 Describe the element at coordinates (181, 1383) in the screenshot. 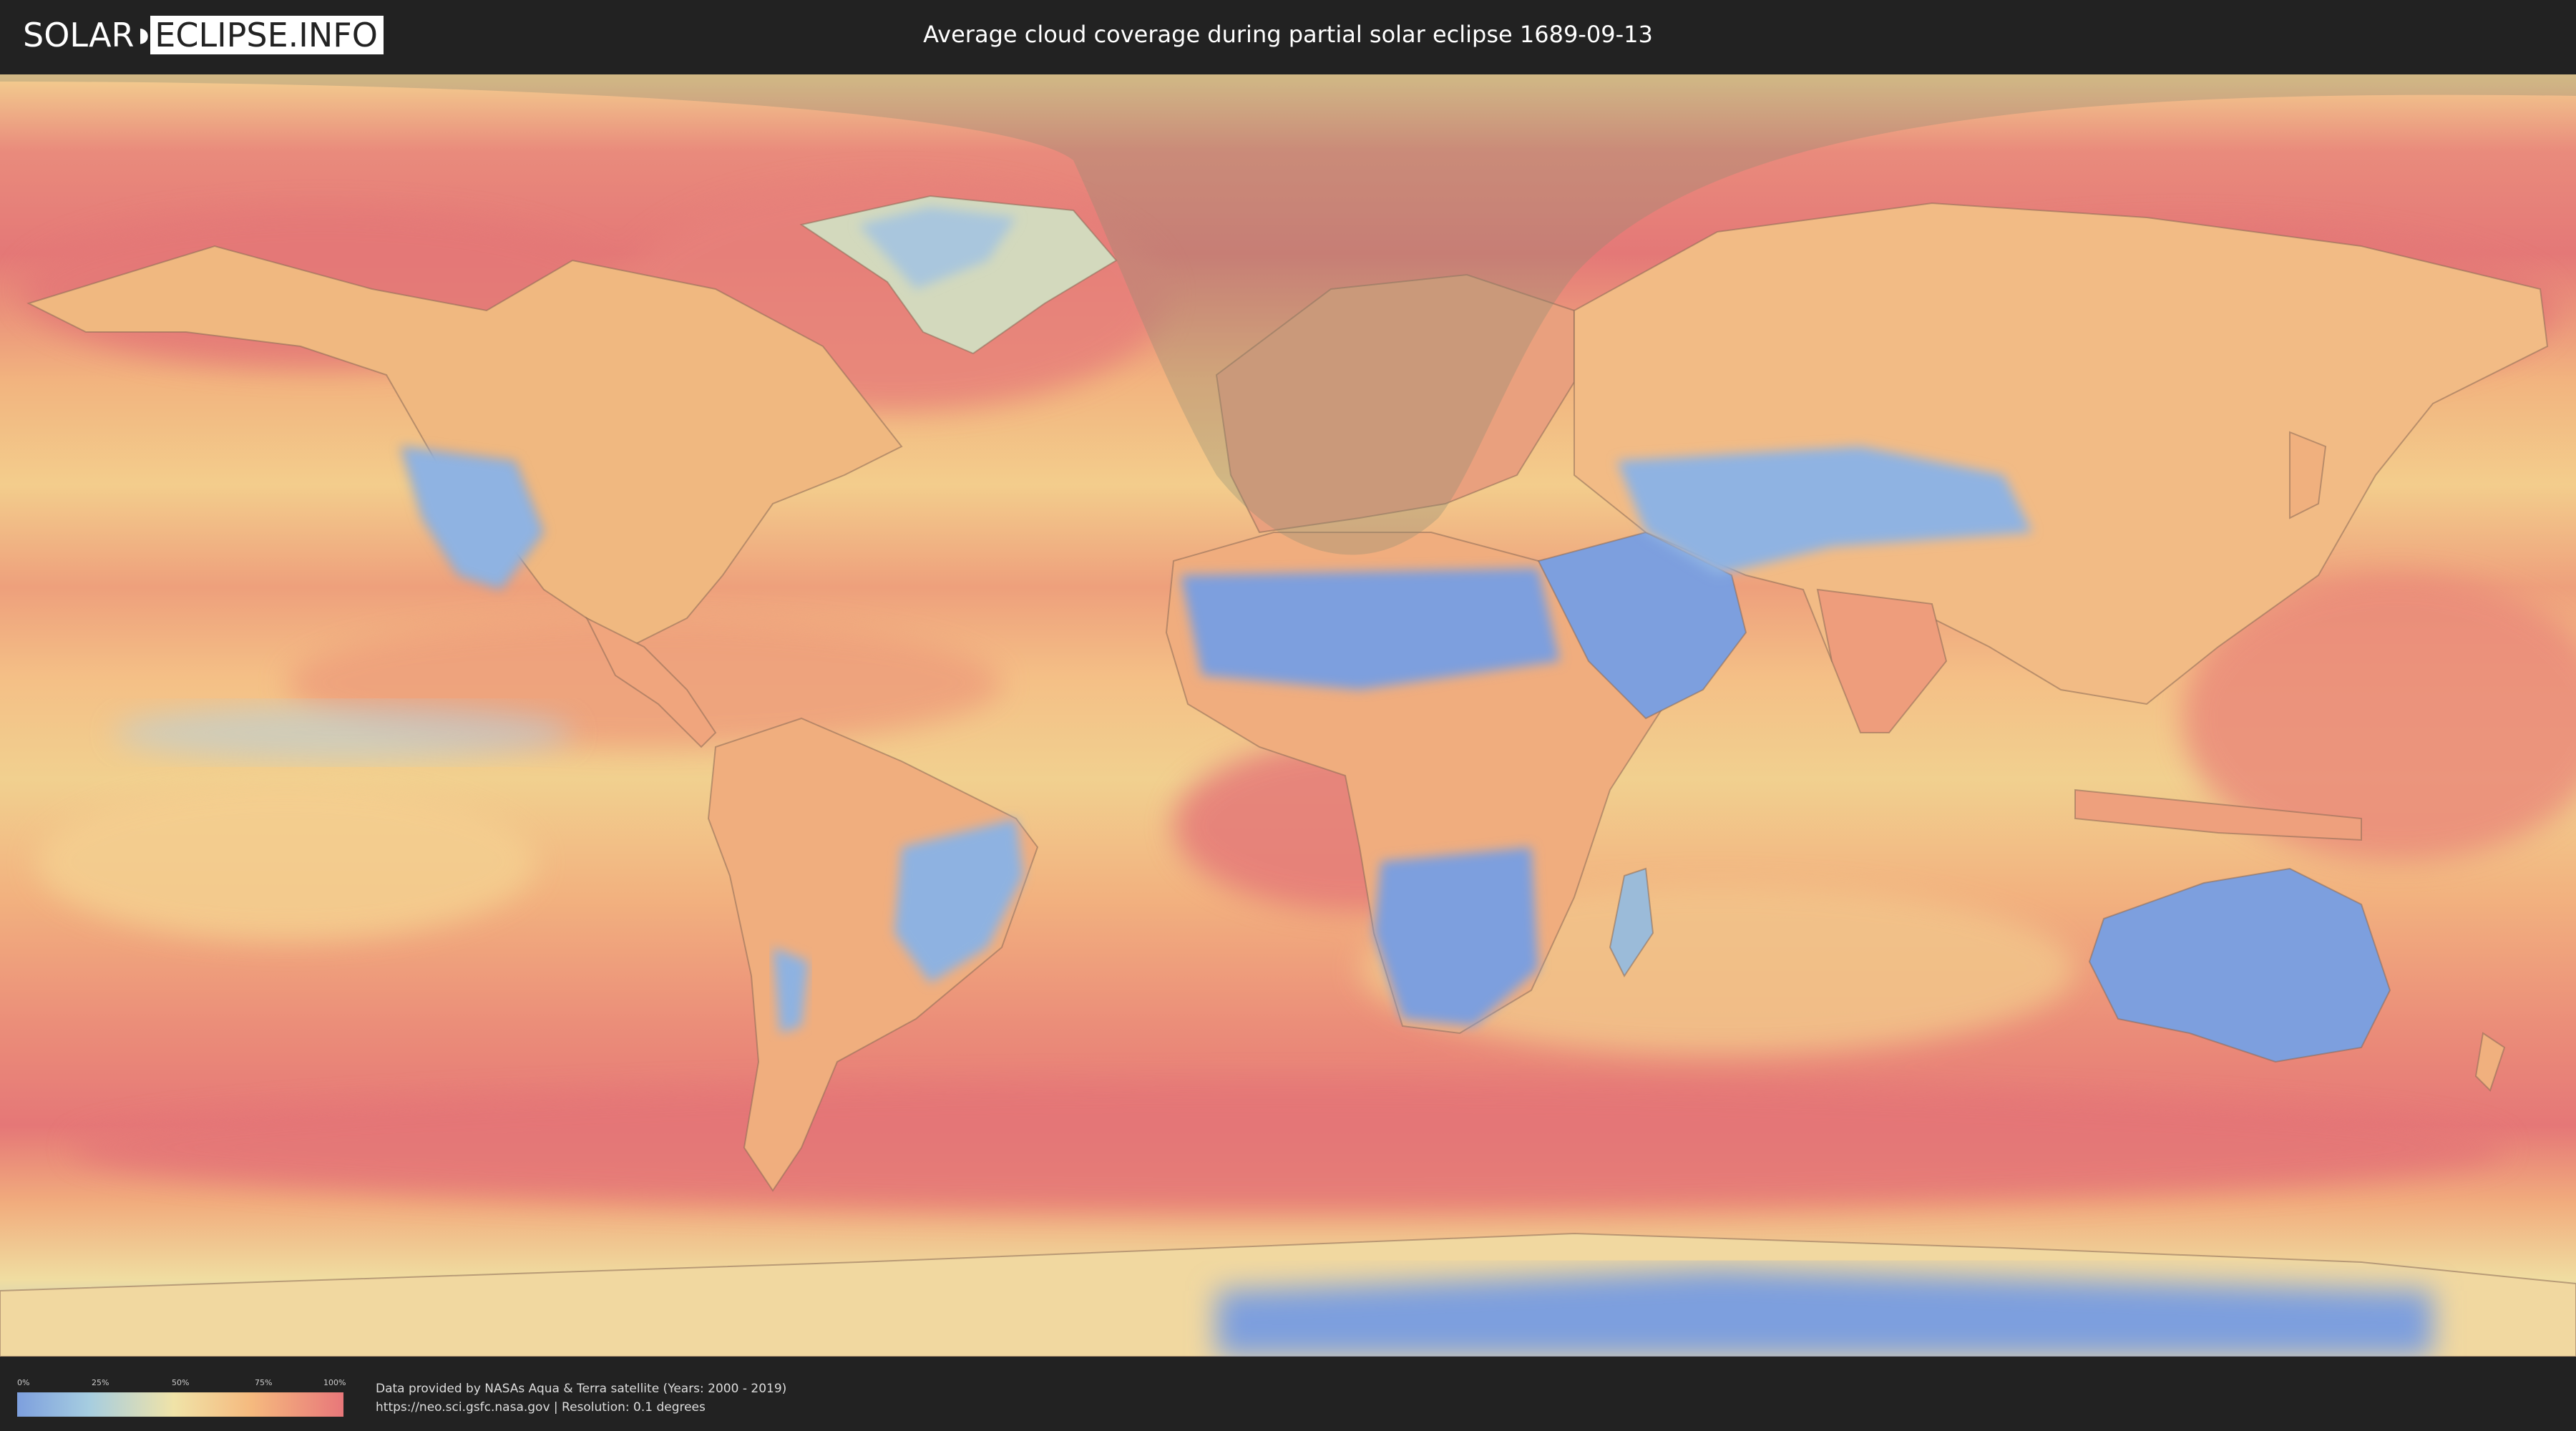

I see `legend-label-50: 50%` at that location.